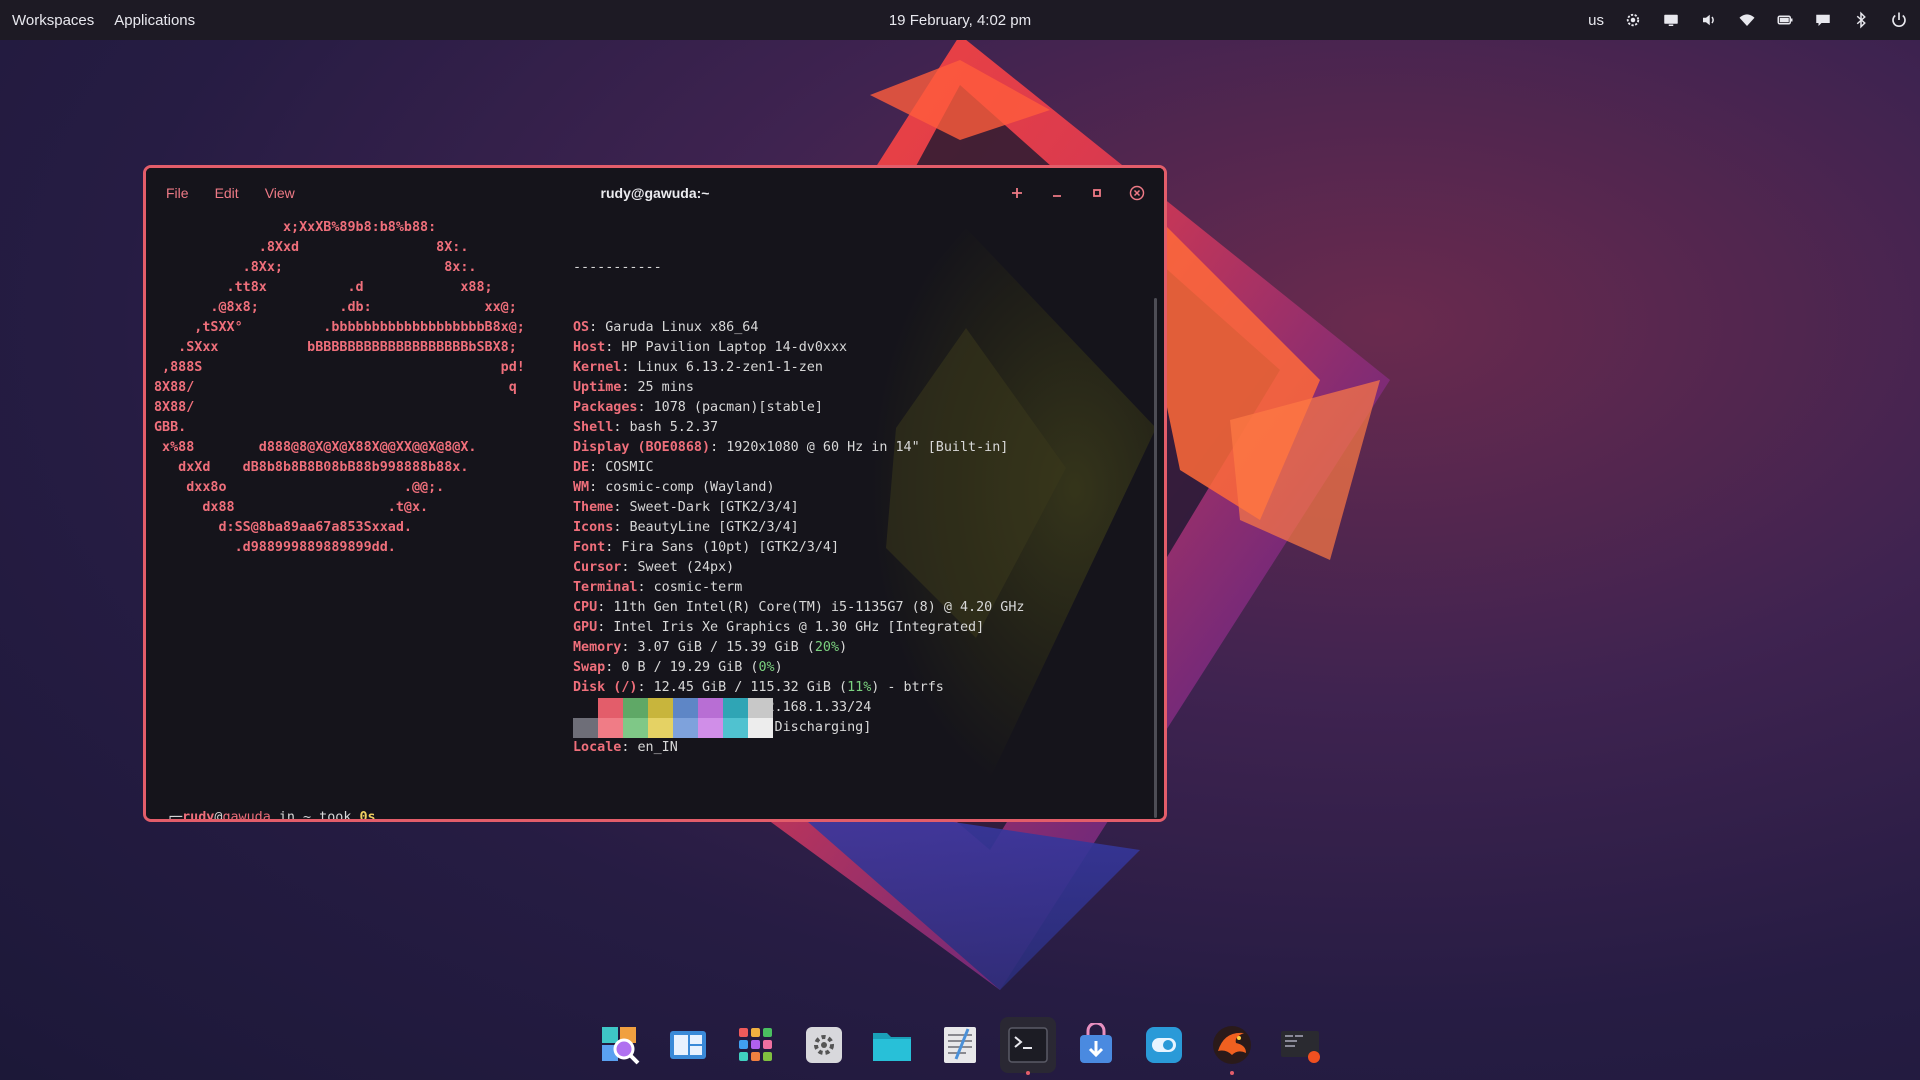 This screenshot has height=1080, width=1920. I want to click on logo-line: 8X88/, so click(174, 407).